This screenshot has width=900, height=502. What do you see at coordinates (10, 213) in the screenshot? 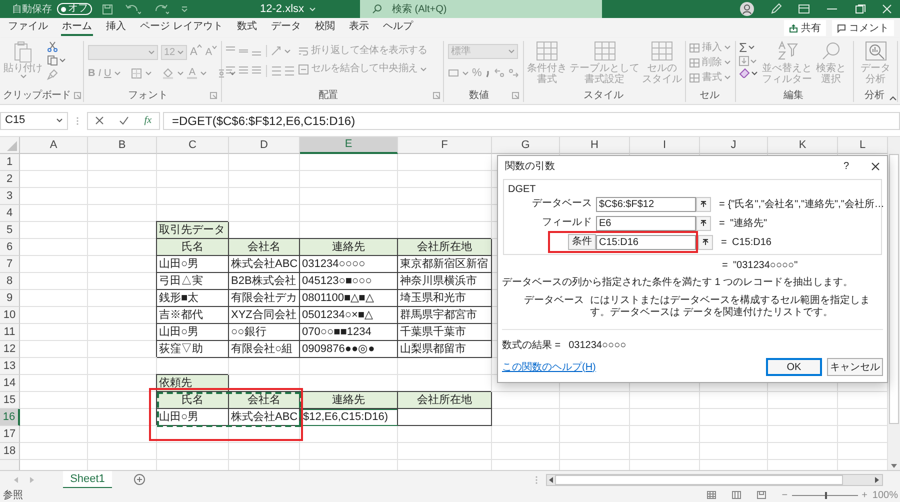
I see `row-header: 4` at bounding box center [10, 213].